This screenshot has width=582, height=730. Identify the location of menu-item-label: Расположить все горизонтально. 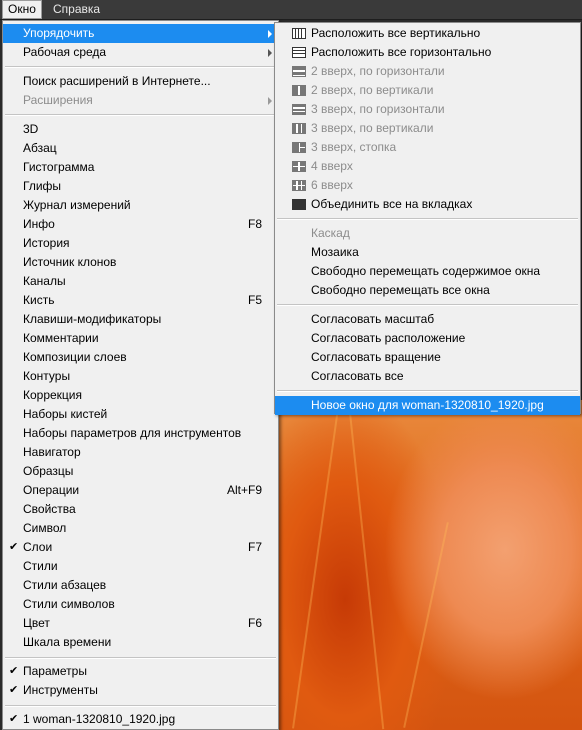
(401, 52).